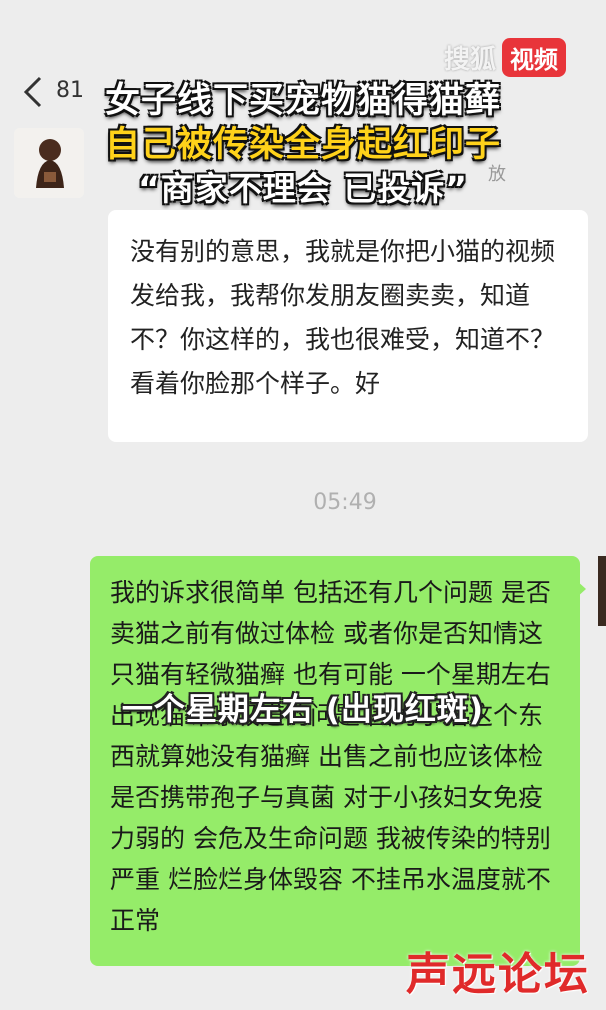 This screenshot has width=606, height=1010. What do you see at coordinates (303, 188) in the screenshot?
I see `video-title-line3: “商家不理会 已投诉”` at bounding box center [303, 188].